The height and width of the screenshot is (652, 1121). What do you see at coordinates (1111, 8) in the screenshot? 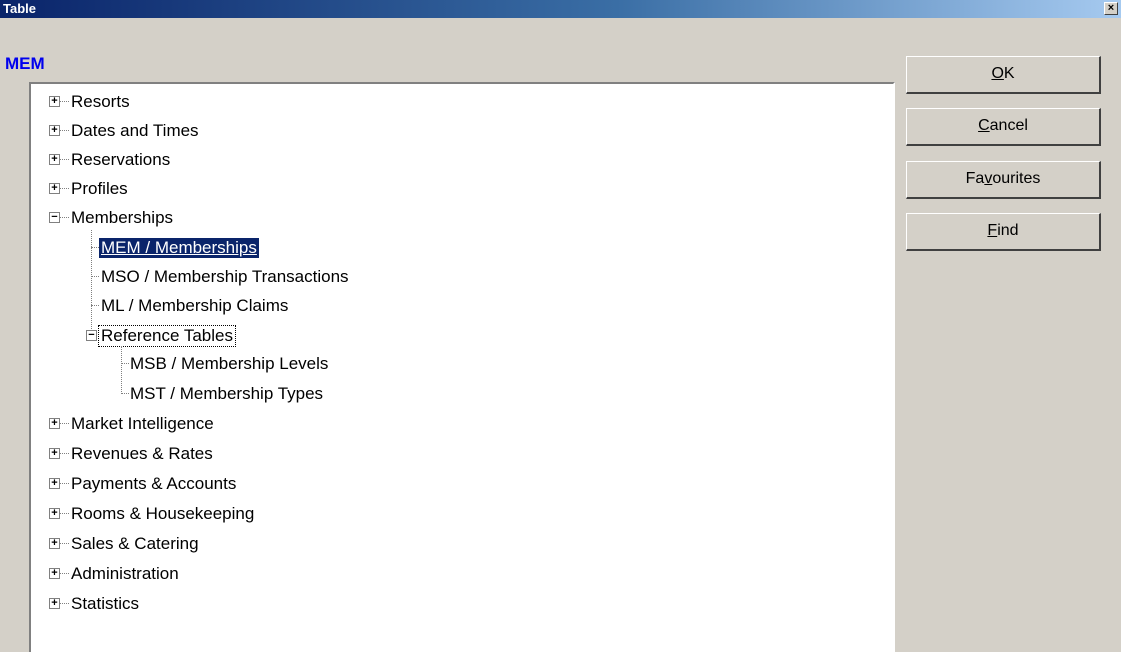
I see `close-icon: ×` at bounding box center [1111, 8].